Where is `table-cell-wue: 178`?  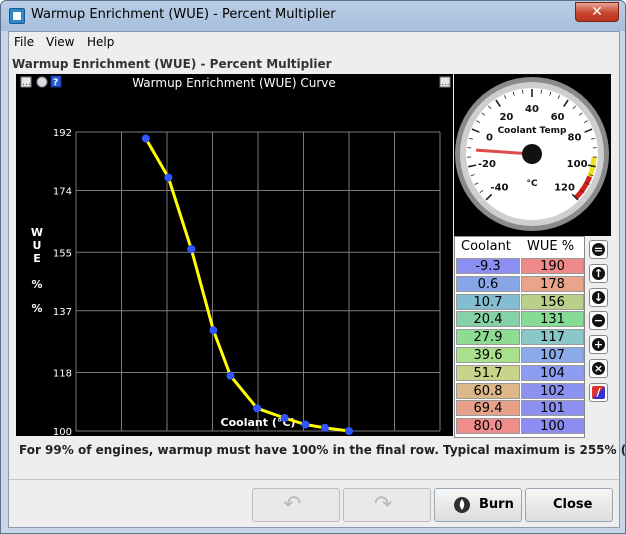
table-cell-wue: 178 is located at coordinates (552, 283).